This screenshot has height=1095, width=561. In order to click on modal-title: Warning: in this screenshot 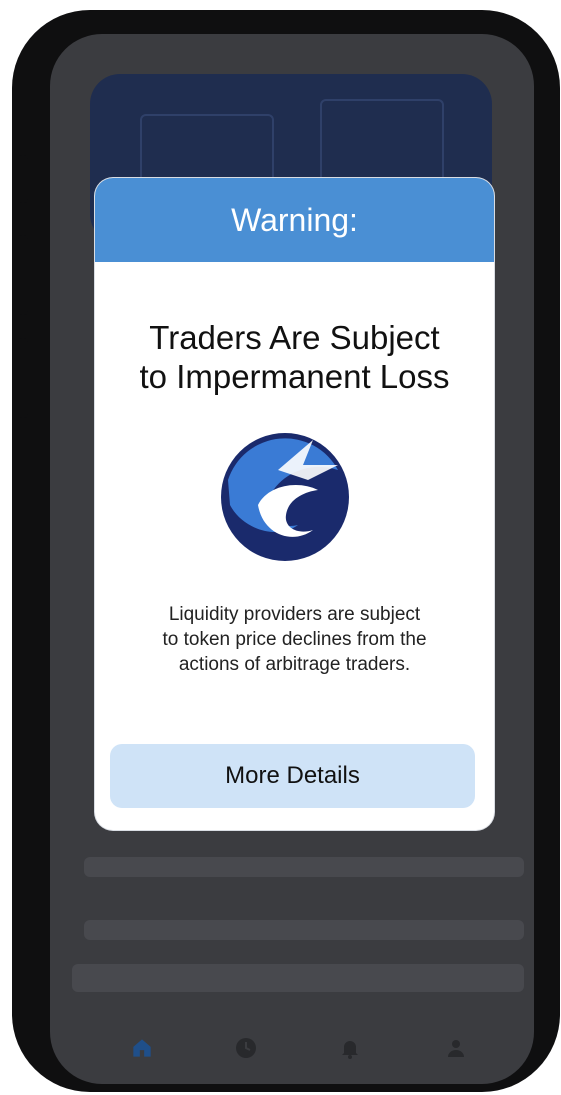, I will do `click(294, 219)`.